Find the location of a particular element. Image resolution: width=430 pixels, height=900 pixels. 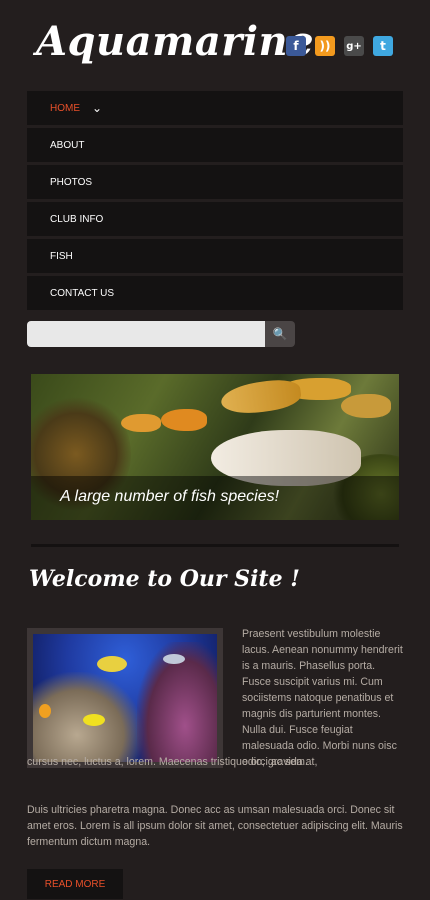

search-button: 🔍 is located at coordinates (280, 334).